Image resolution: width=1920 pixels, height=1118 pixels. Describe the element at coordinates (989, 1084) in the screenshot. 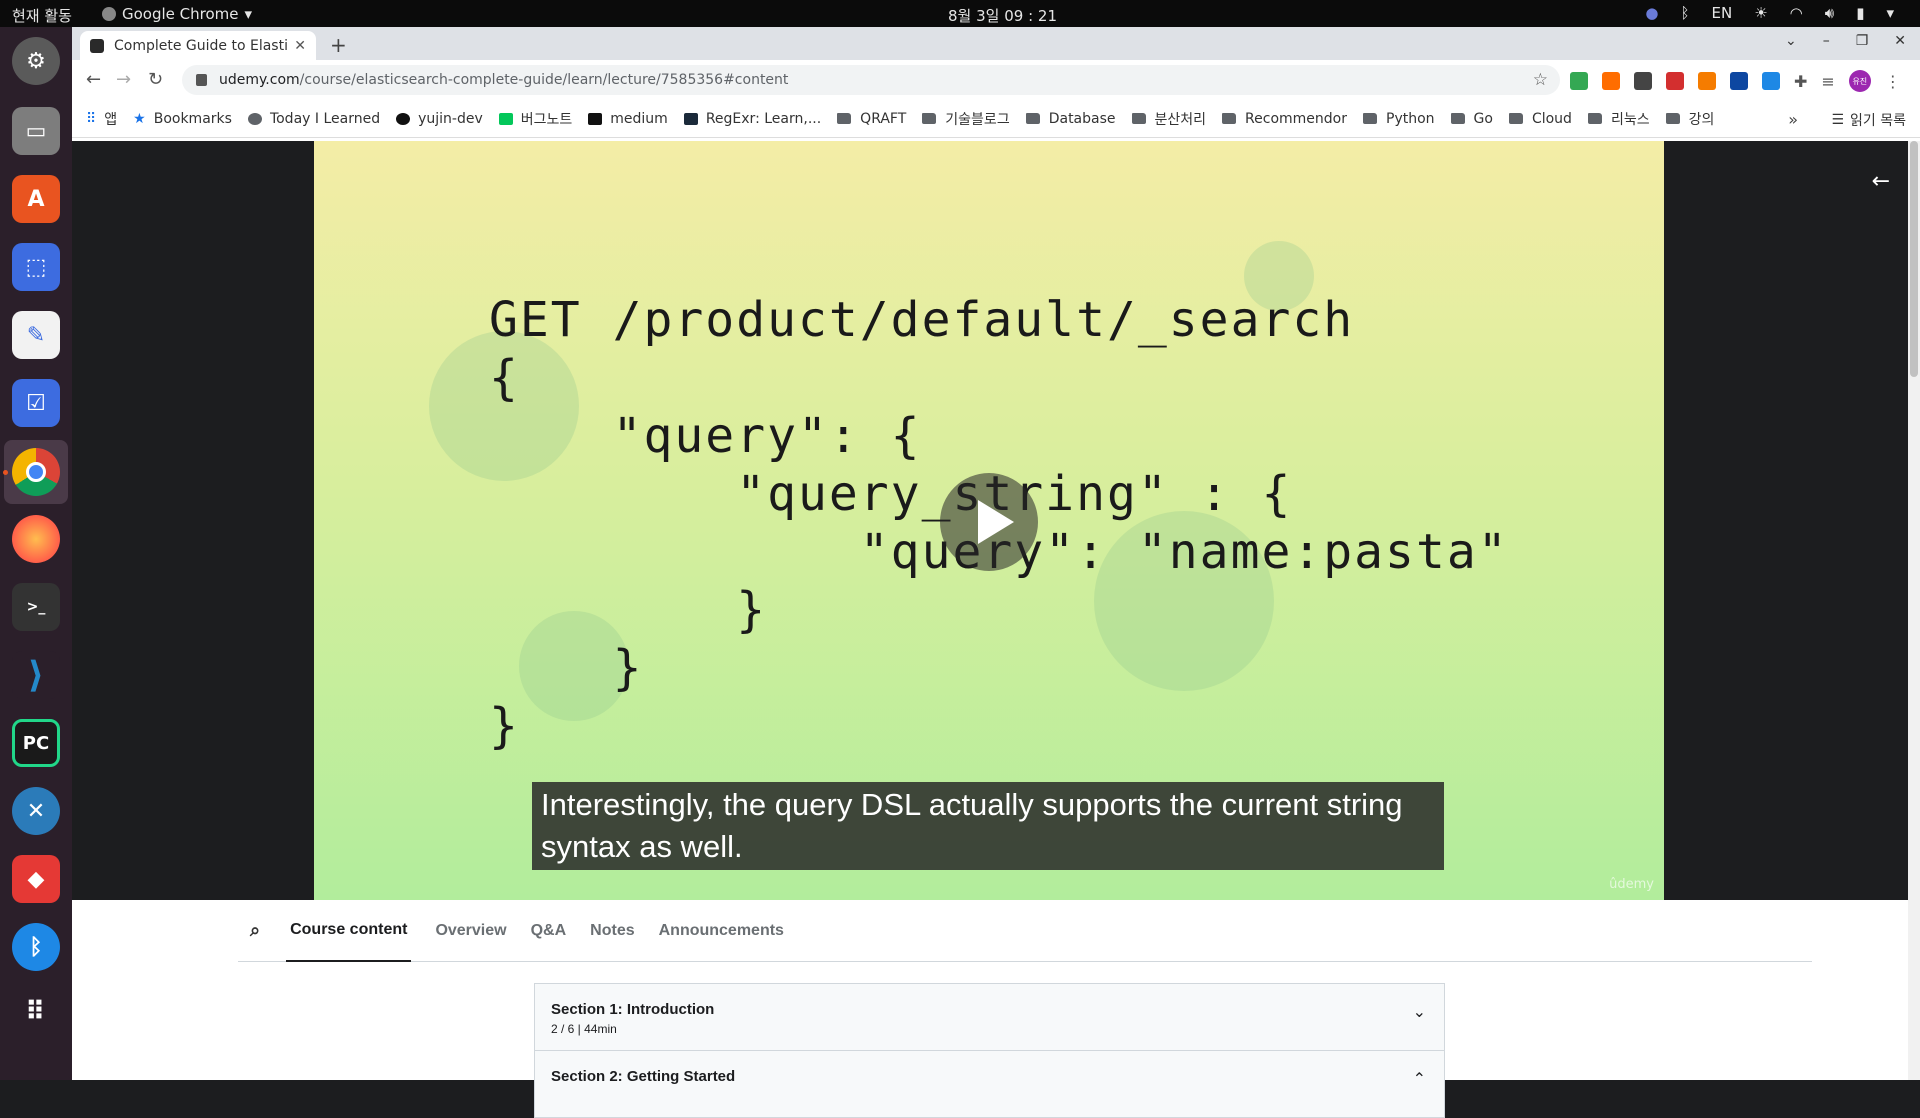

I see `section-item: Section 2: Getting Started ⌃` at that location.